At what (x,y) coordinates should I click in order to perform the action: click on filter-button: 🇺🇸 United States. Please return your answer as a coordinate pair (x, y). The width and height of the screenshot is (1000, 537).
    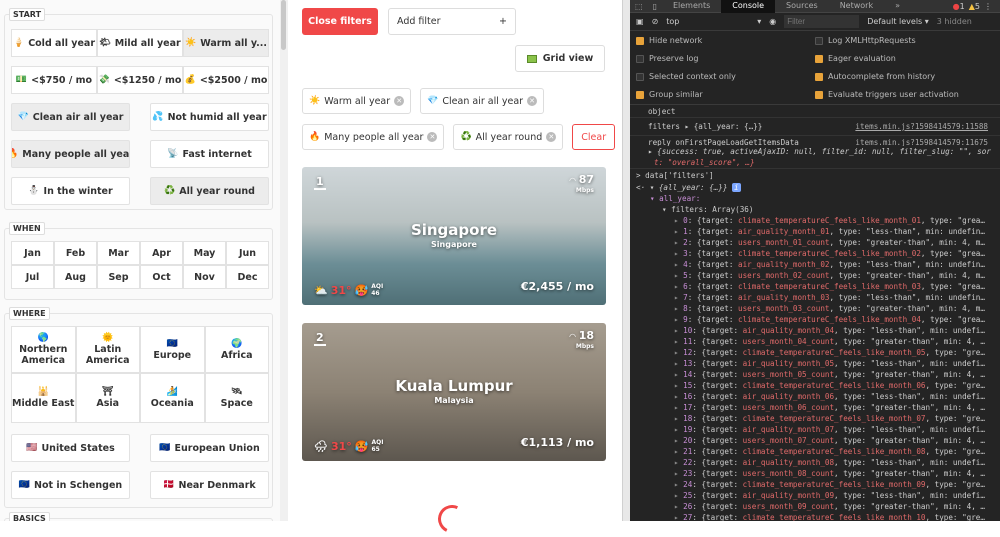
    Looking at the image, I should click on (70, 448).